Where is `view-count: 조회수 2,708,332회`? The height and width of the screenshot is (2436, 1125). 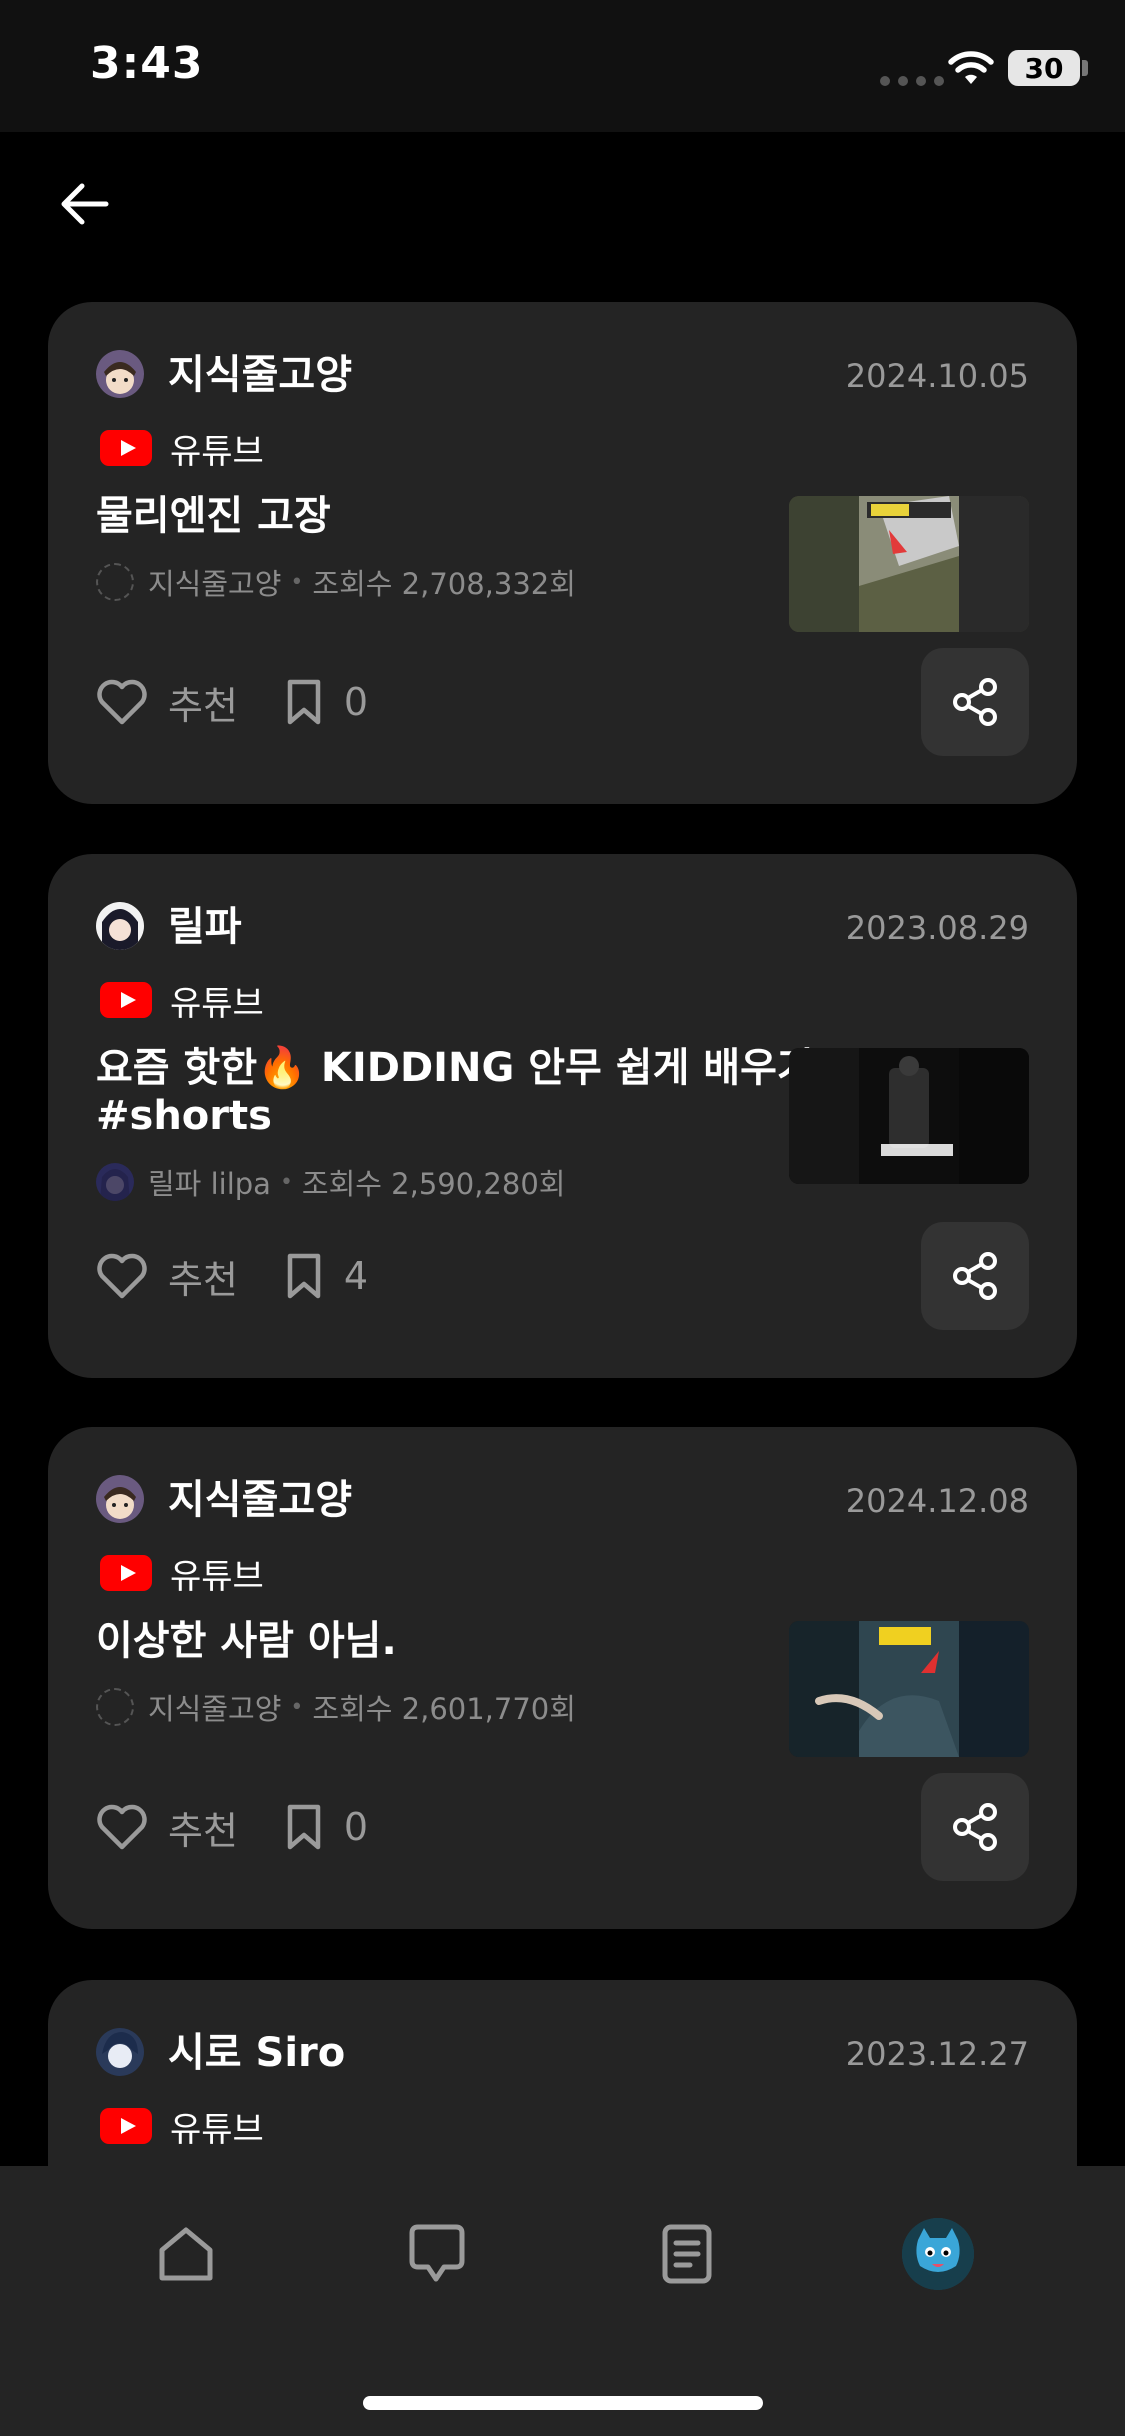 view-count: 조회수 2,708,332회 is located at coordinates (444, 584).